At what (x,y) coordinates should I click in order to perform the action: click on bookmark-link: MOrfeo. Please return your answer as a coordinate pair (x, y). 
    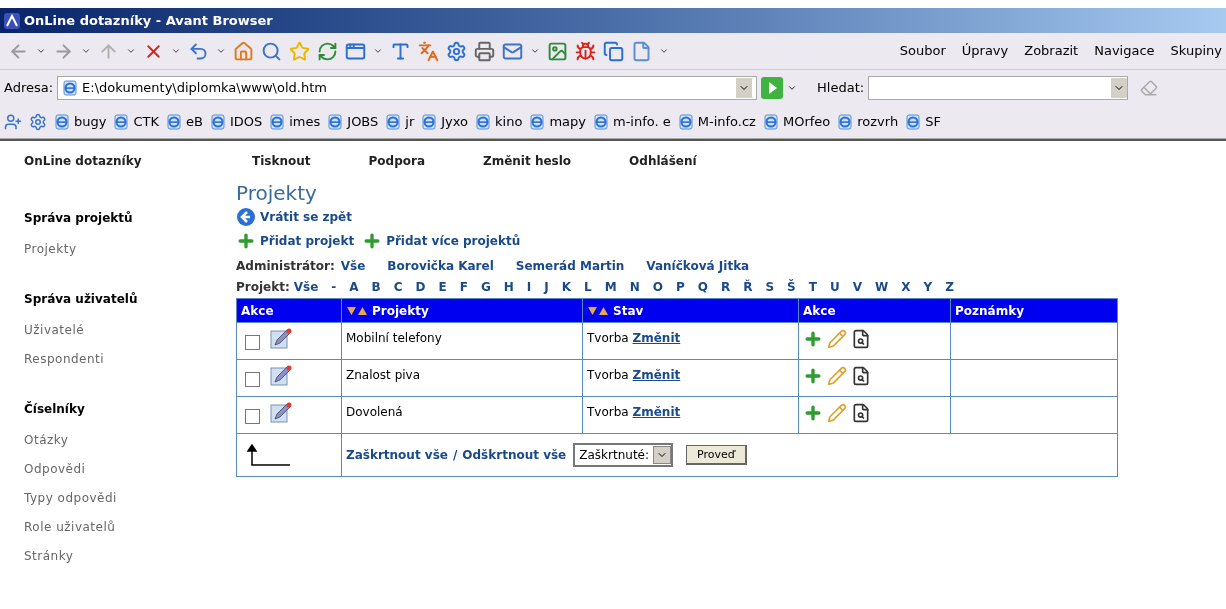
    Looking at the image, I should click on (796, 122).